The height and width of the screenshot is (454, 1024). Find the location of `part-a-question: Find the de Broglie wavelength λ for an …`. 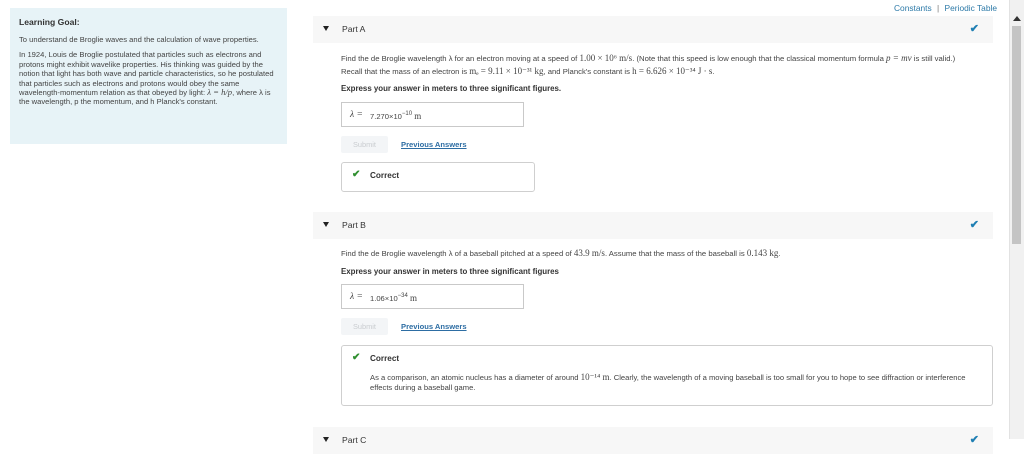

part-a-question: Find the de Broglie wavelength λ for an … is located at coordinates (656, 65).